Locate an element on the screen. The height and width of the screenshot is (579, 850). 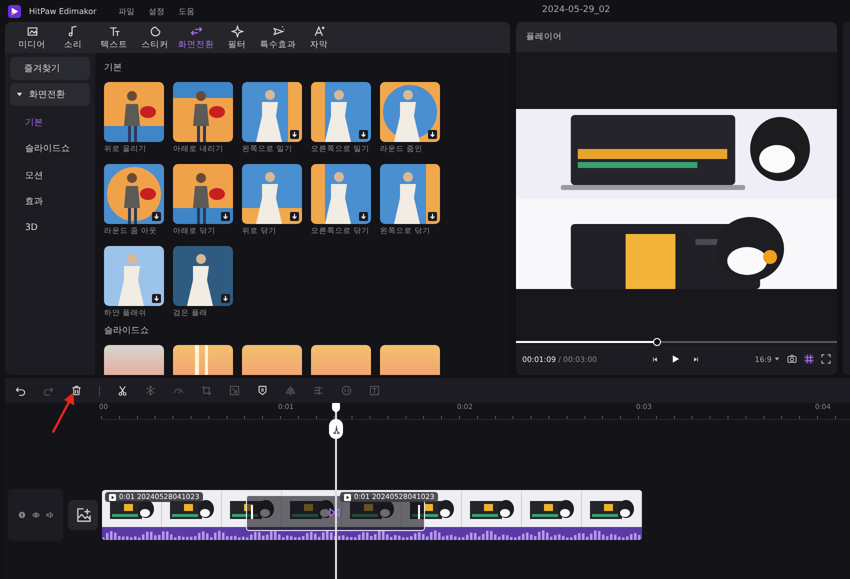
progress-handle is located at coordinates (657, 342).